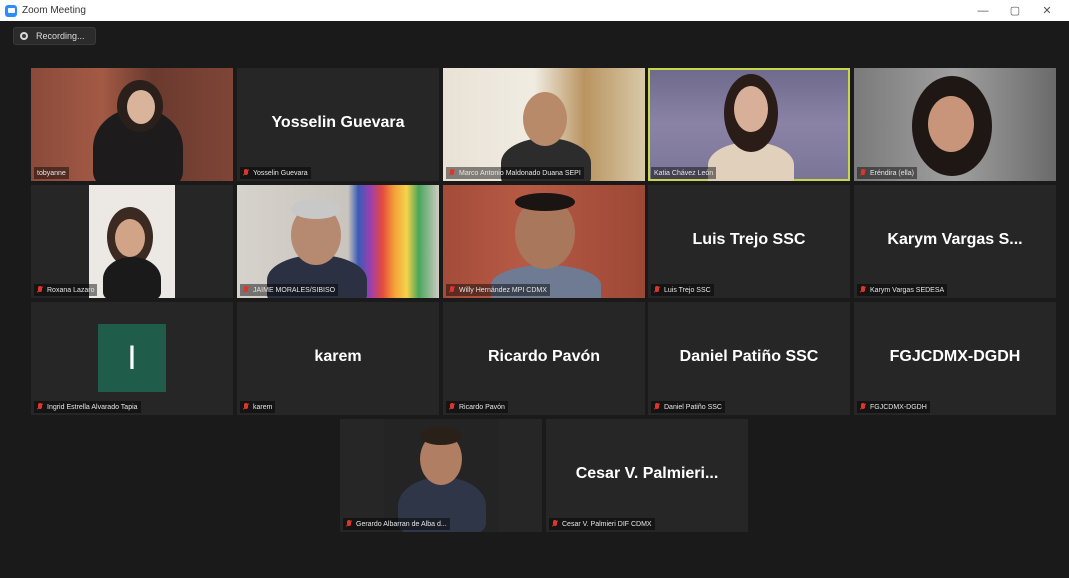 Image resolution: width=1069 pixels, height=578 pixels. Describe the element at coordinates (544, 241) in the screenshot. I see `participant-tile: Willy Hernández MPI CDMX` at that location.